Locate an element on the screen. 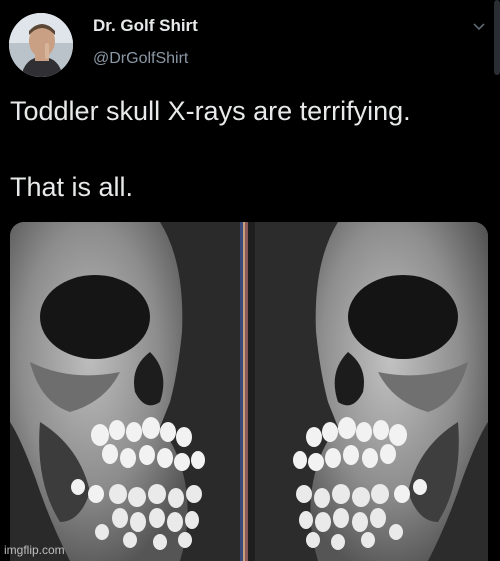 The width and height of the screenshot is (500, 561). chevron-down-icon is located at coordinates (479, 27).